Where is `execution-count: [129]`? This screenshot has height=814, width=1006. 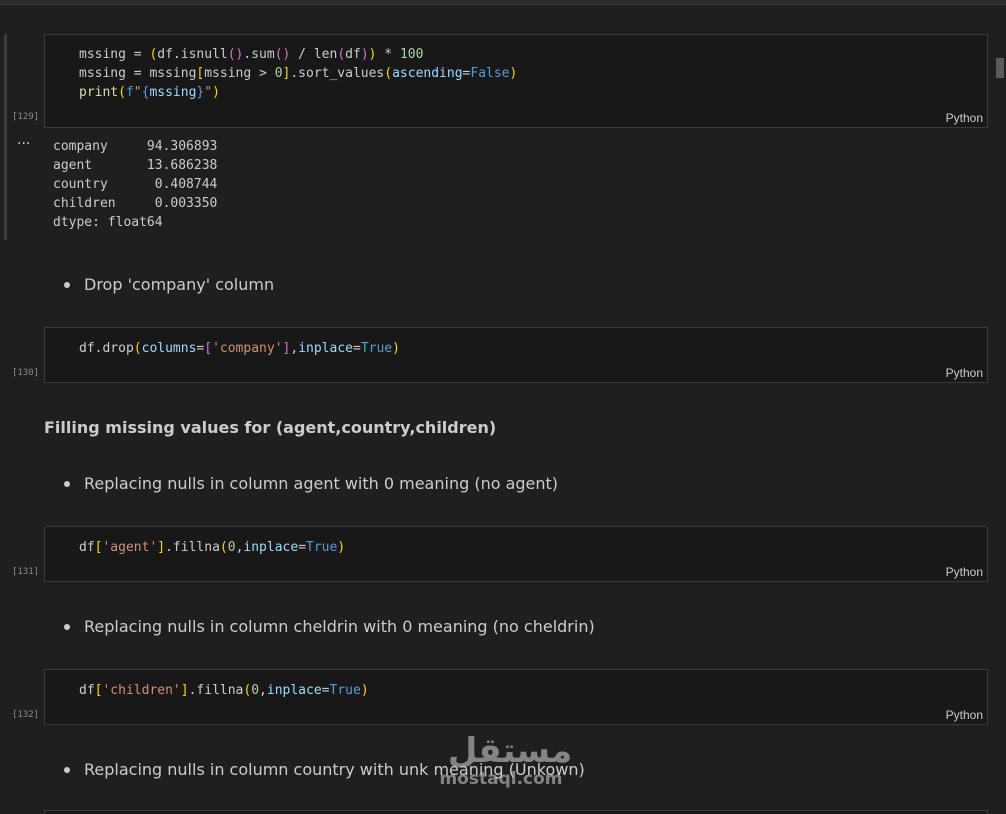
execution-count: [129] is located at coordinates (26, 117).